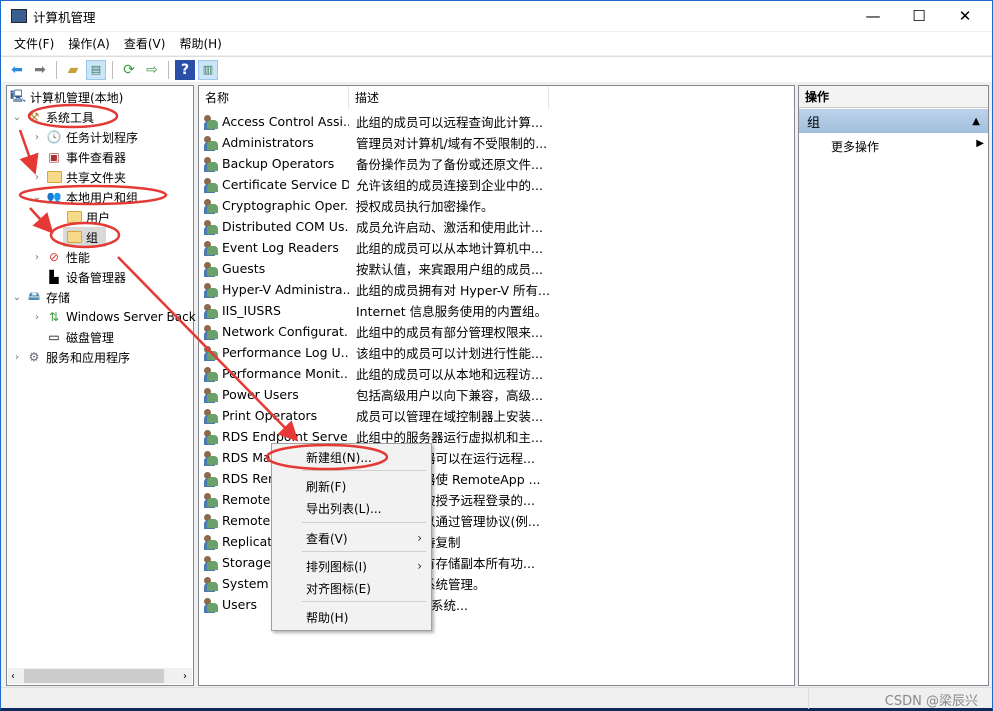 The width and height of the screenshot is (993, 711). I want to click on tree-root: 🖳 计算机管理(本地), so click(65, 97).